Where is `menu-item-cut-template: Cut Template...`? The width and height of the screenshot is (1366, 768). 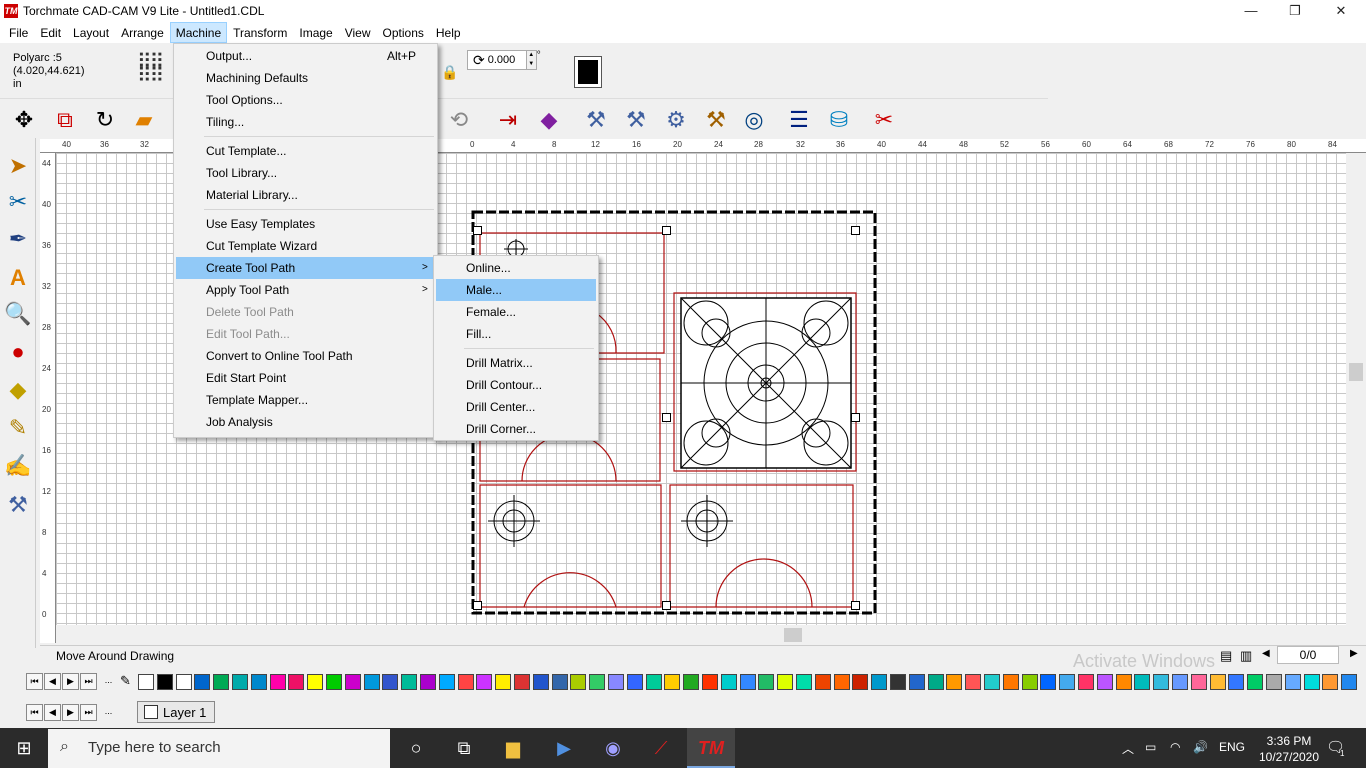 menu-item-cut-template: Cut Template... is located at coordinates (305, 151).